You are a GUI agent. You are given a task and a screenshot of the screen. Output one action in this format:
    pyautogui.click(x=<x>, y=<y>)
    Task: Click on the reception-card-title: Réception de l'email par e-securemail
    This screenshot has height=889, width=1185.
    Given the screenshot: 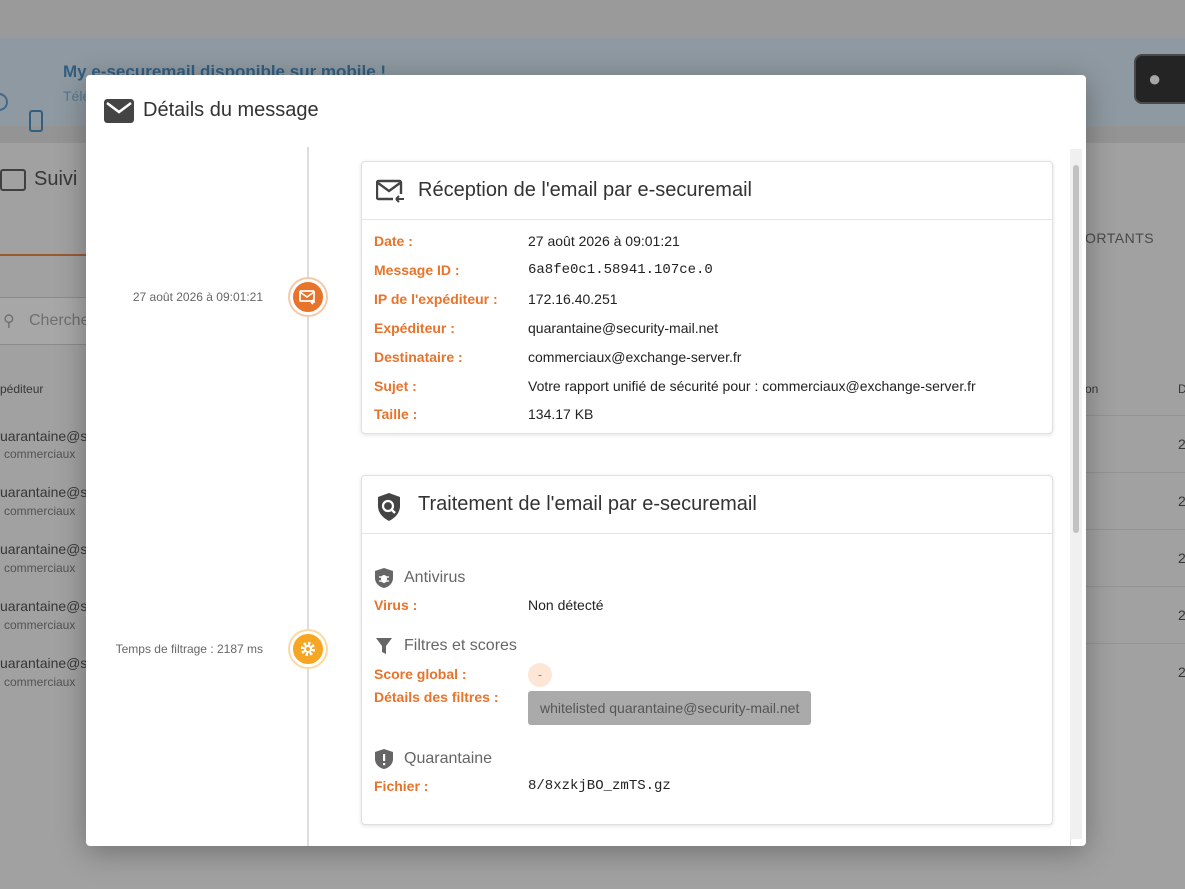 What is the action you would take?
    pyautogui.click(x=585, y=190)
    